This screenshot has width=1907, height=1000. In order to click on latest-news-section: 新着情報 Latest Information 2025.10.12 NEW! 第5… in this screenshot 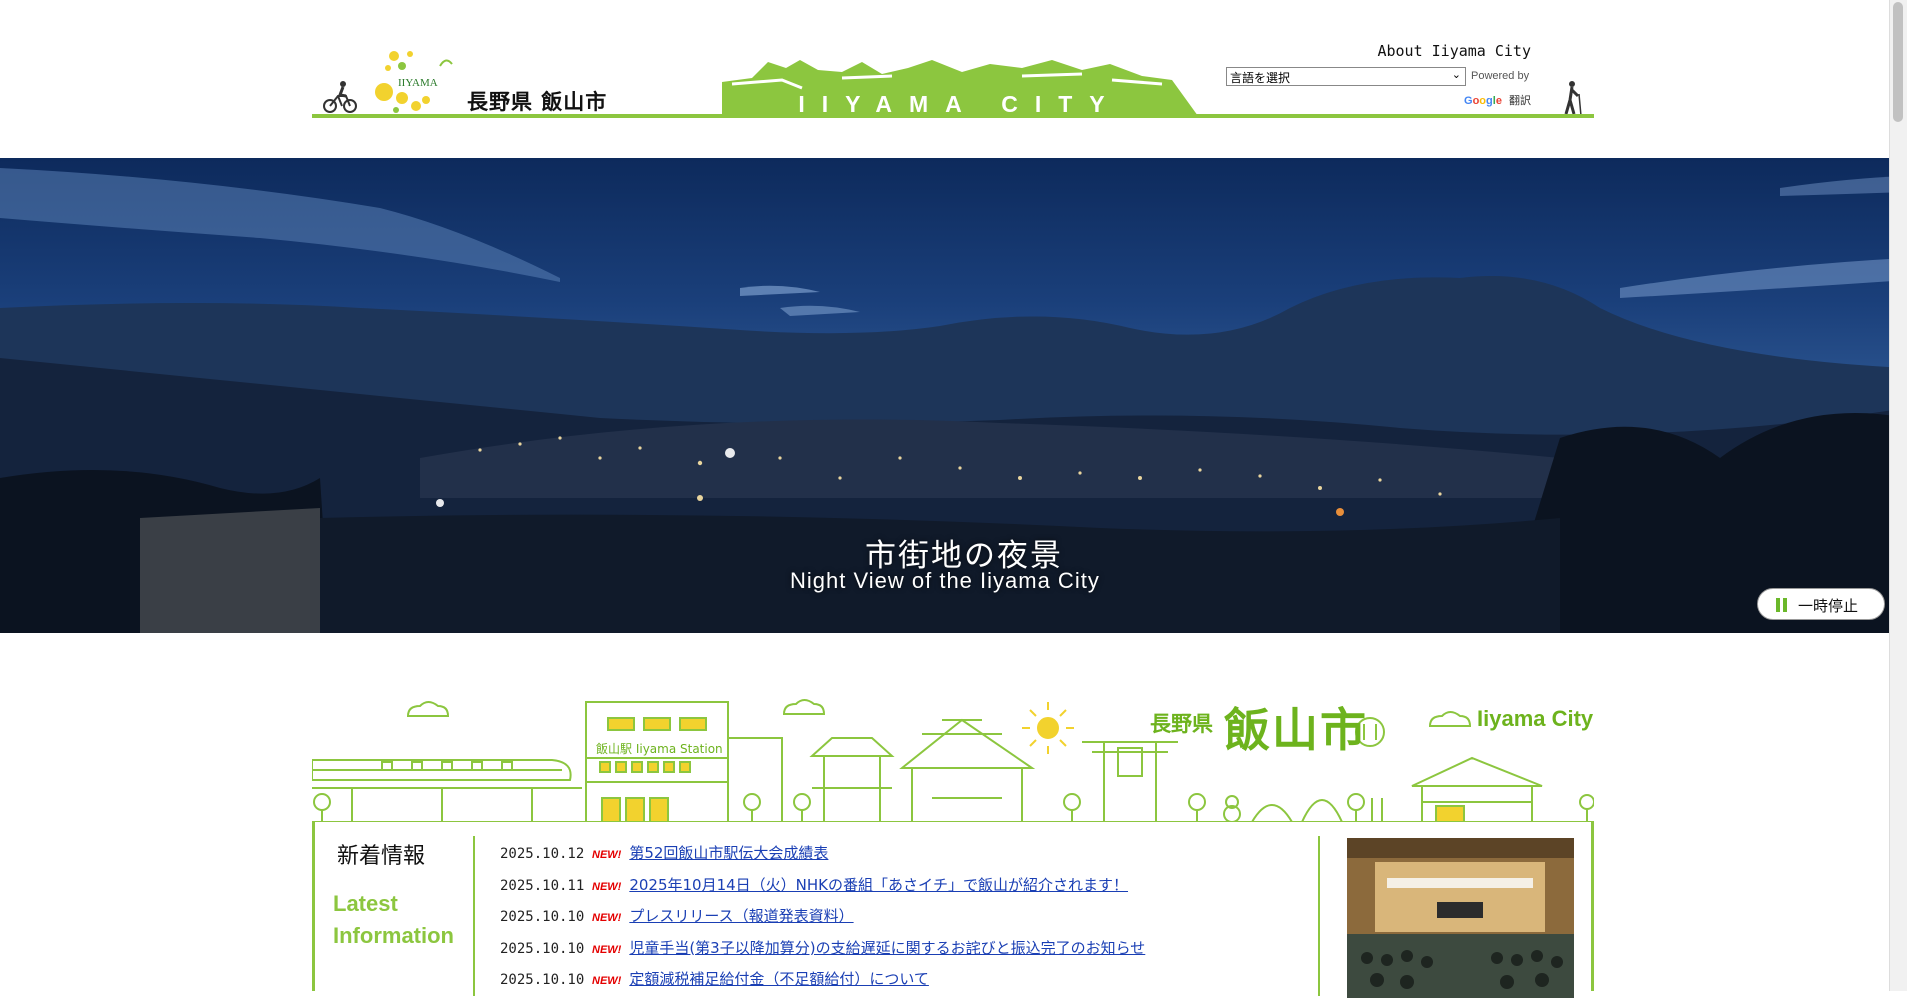, I will do `click(953, 910)`.